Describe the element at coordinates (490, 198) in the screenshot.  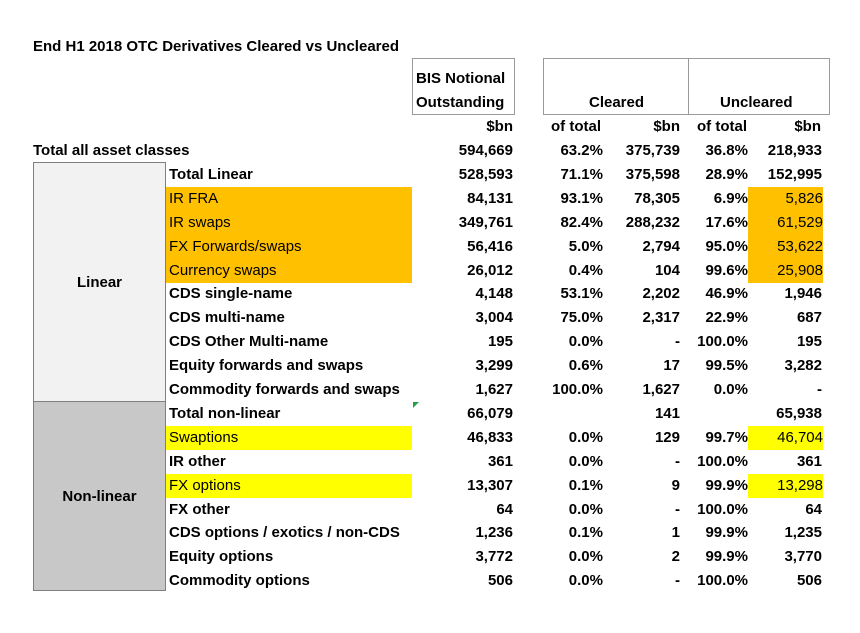
I see `cell-bis-bn: 84,131` at that location.